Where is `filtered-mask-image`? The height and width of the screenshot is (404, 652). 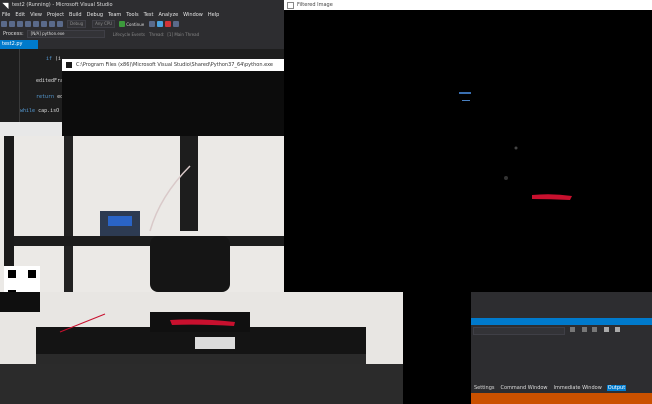
filtered-mask-image is located at coordinates (515, 146).